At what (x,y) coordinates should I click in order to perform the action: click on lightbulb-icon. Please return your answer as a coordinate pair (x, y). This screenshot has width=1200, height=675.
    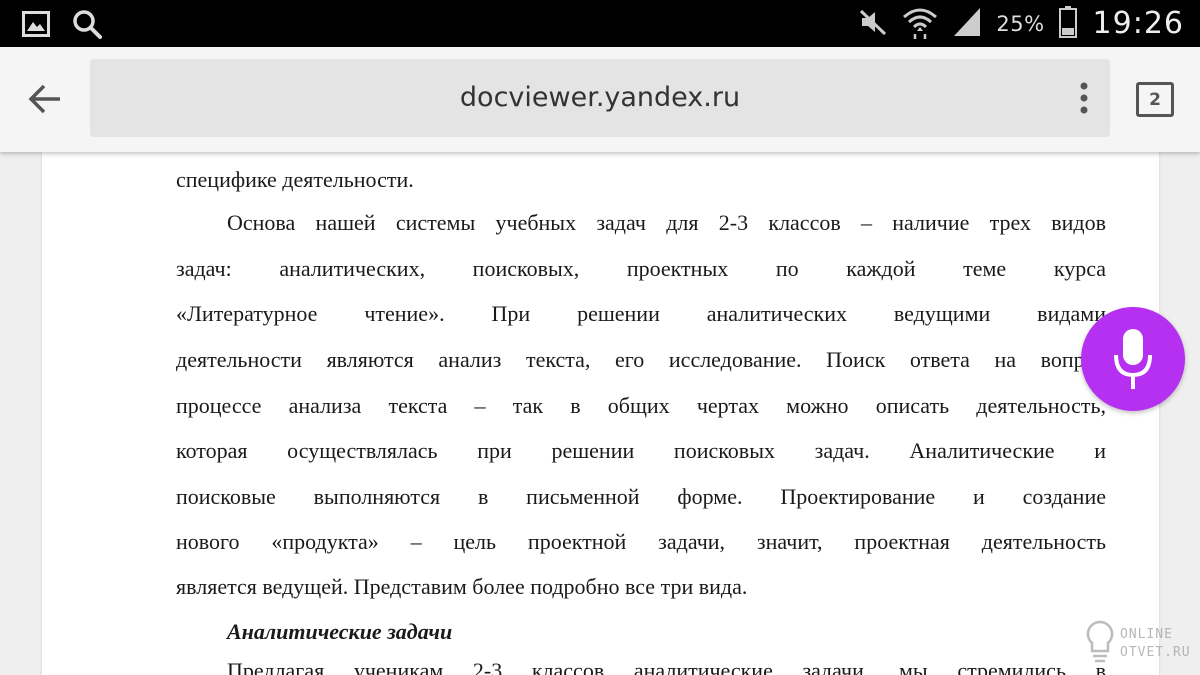
    Looking at the image, I should click on (1100, 641).